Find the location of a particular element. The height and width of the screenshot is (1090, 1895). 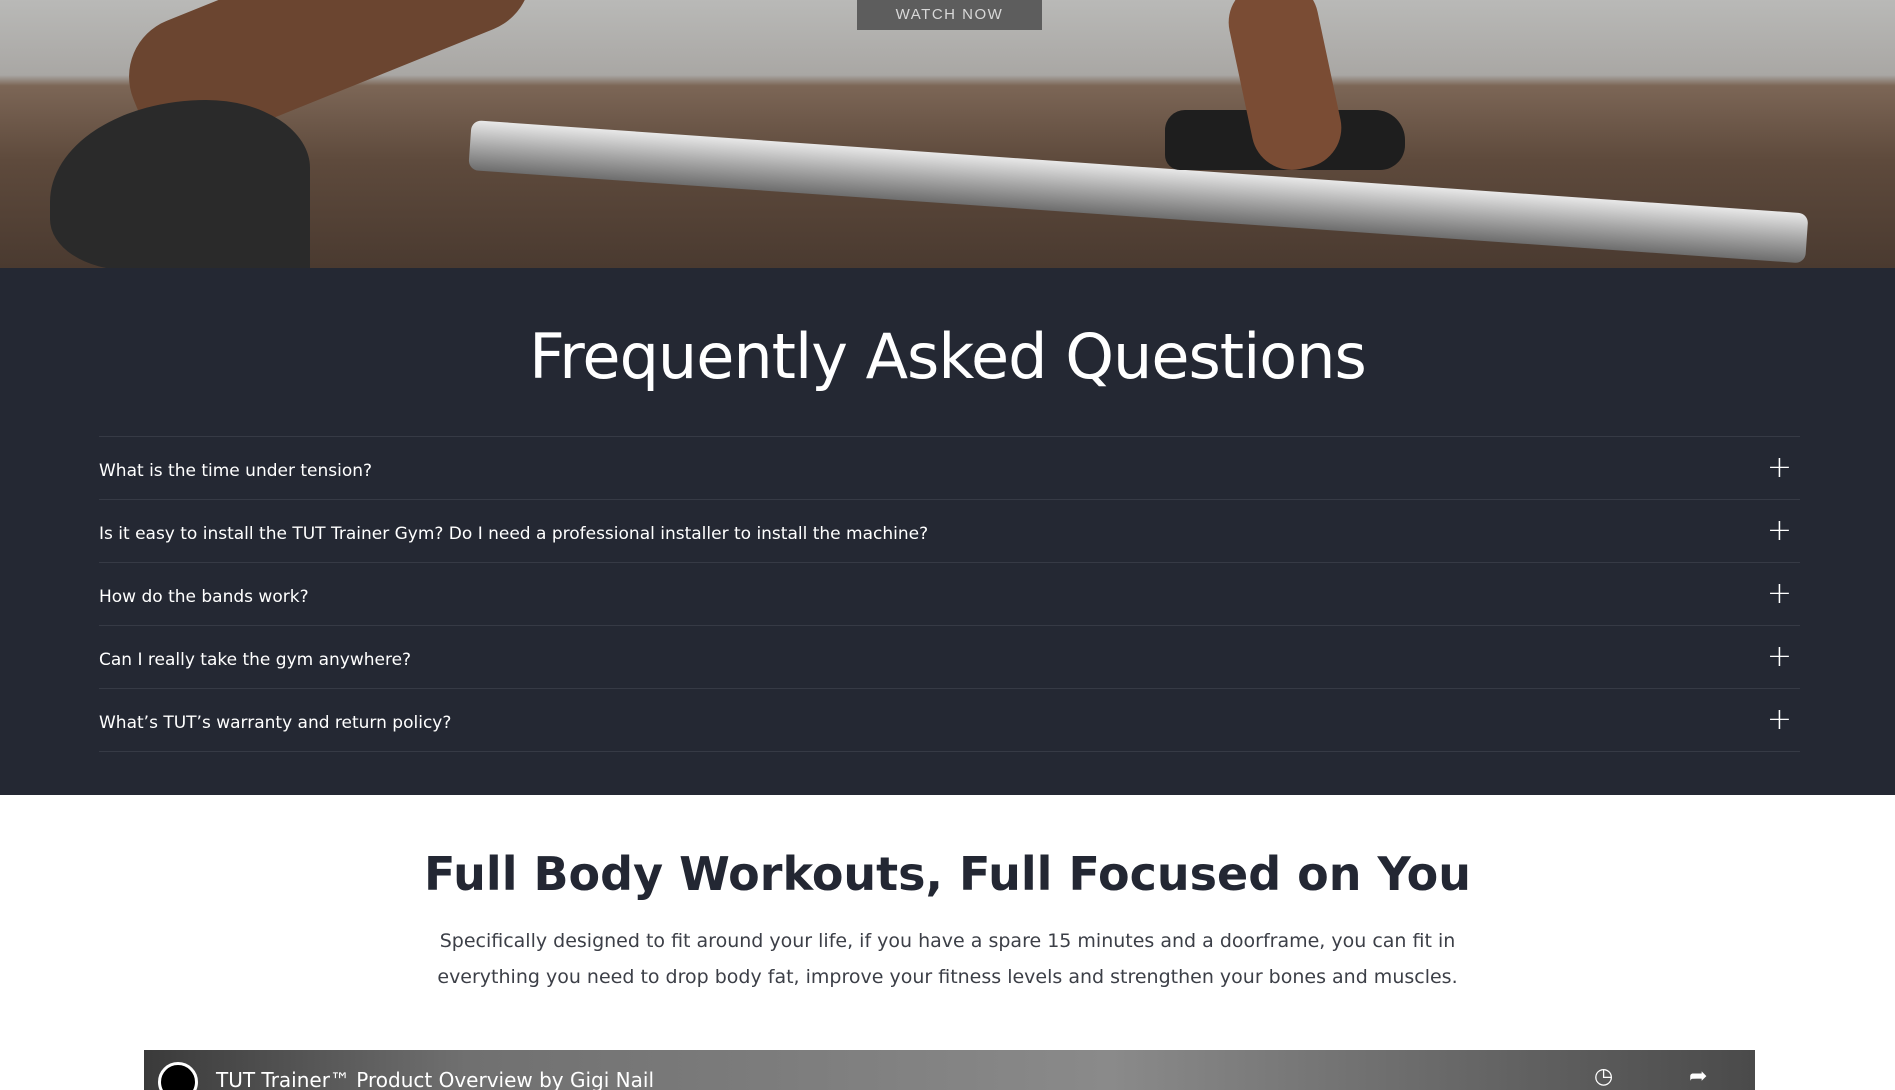

faq-item: Can I really take the gym anywhere? + is located at coordinates (949, 657).